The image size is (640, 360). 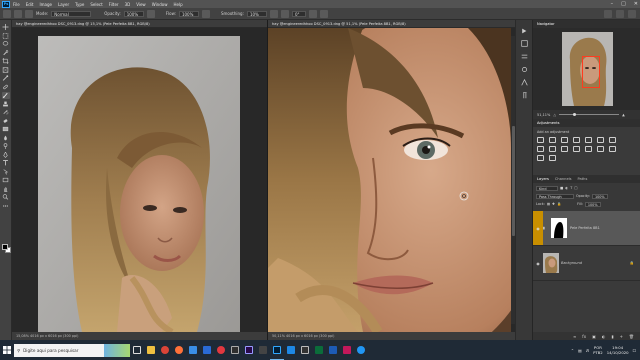 I want to click on zoom-slider, so click(x=589, y=114).